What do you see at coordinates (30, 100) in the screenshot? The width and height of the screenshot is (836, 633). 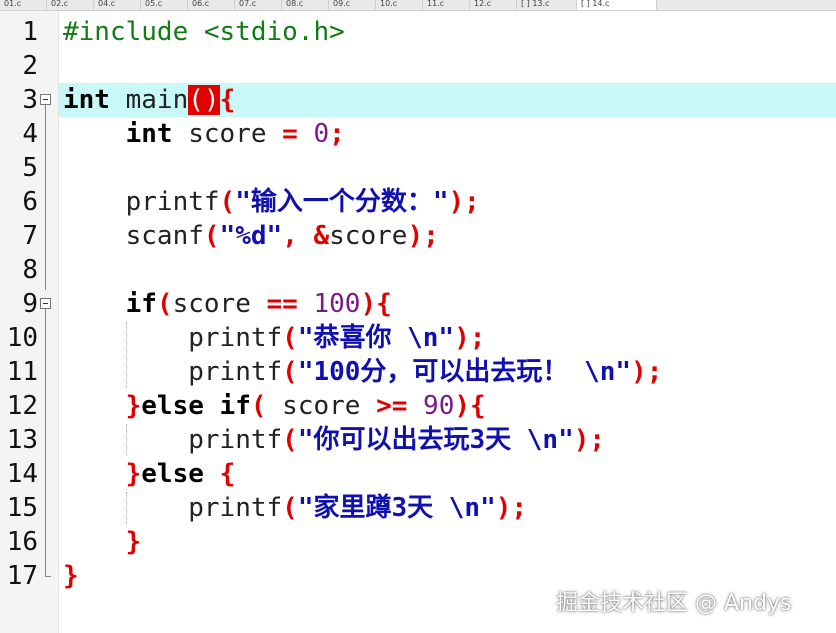 I see `line-number: 3` at bounding box center [30, 100].